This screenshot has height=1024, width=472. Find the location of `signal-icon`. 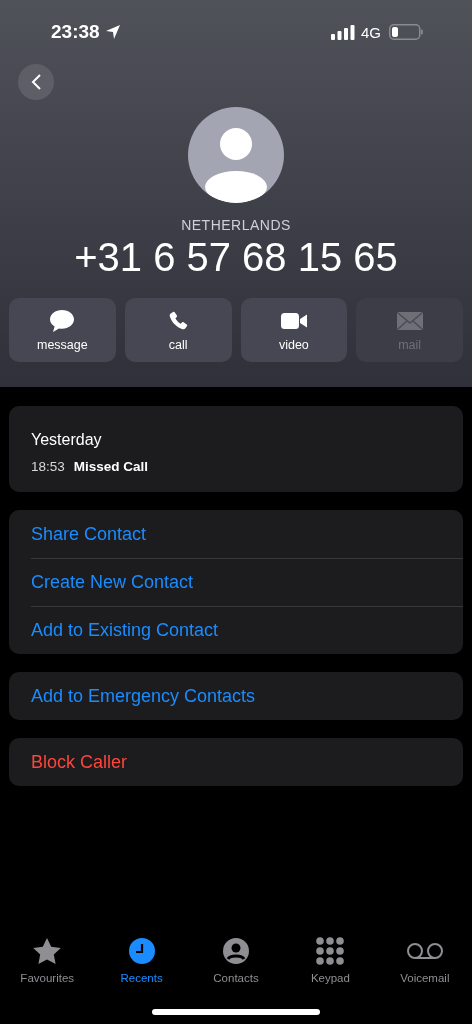

signal-icon is located at coordinates (343, 32).